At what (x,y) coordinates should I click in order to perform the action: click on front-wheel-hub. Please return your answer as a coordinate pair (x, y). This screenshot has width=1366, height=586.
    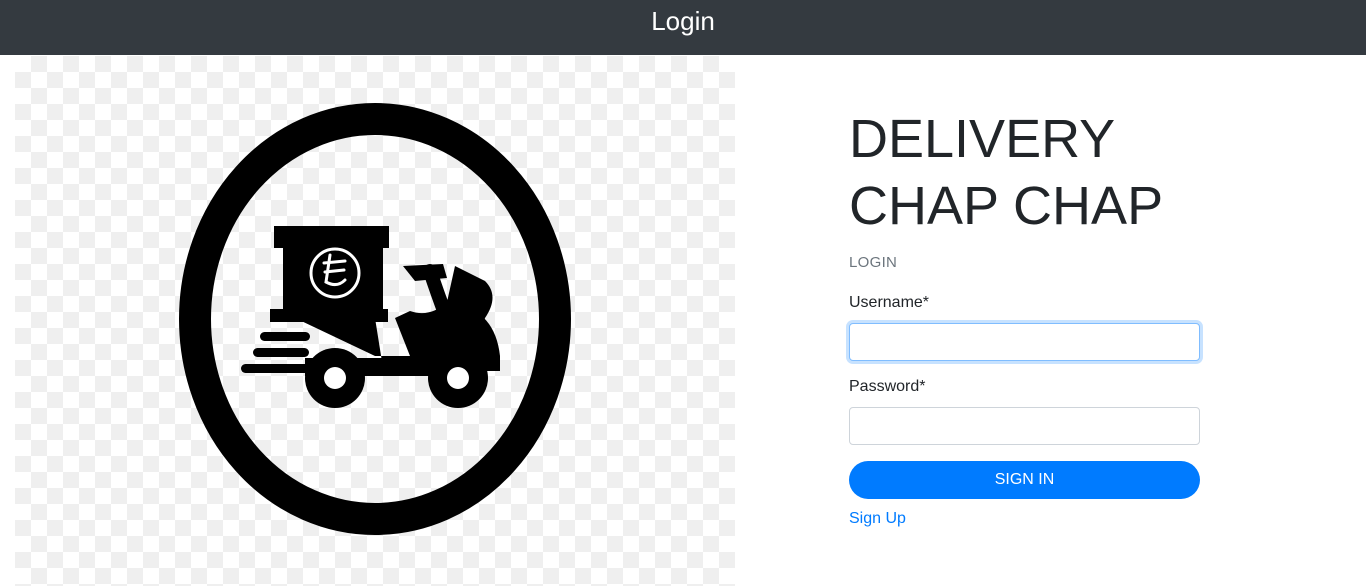
    Looking at the image, I should click on (458, 378).